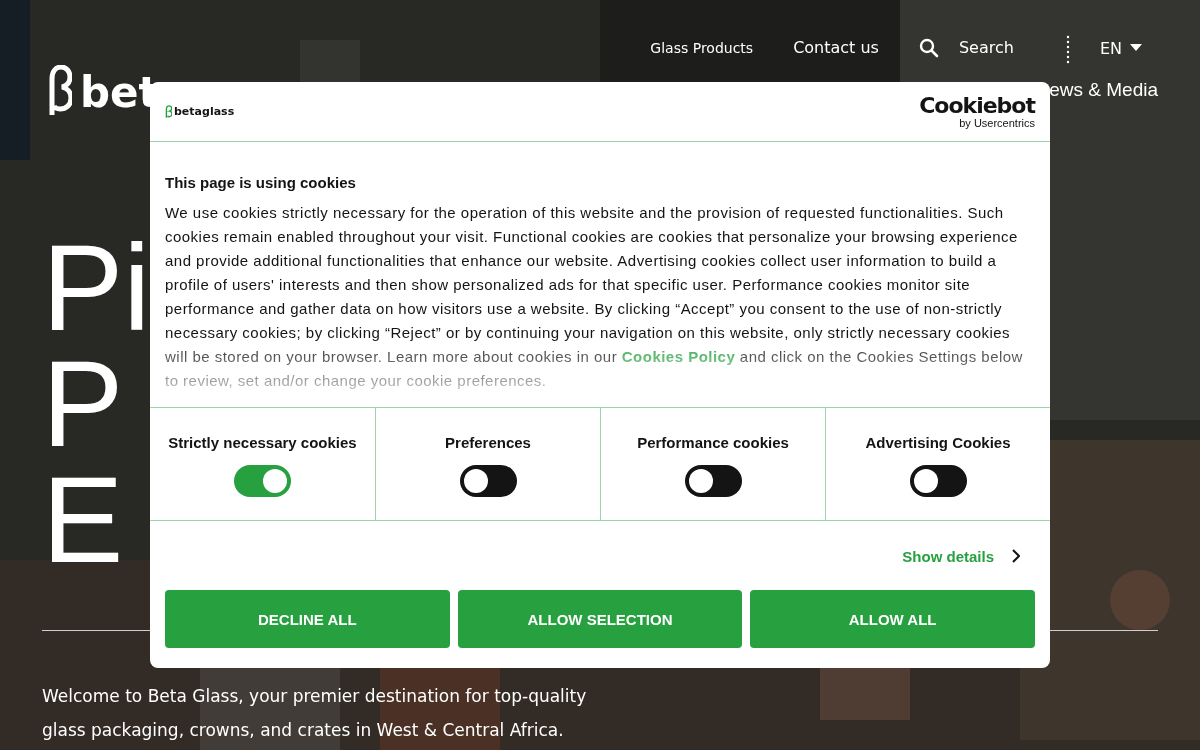 This screenshot has height=750, width=1200. Describe the element at coordinates (315, 713) in the screenshot. I see `intro-text: Welcome to Beta Glass, your premier destination for top-quality glass packaging, crowns, and crates in West & Central Africa.` at that location.